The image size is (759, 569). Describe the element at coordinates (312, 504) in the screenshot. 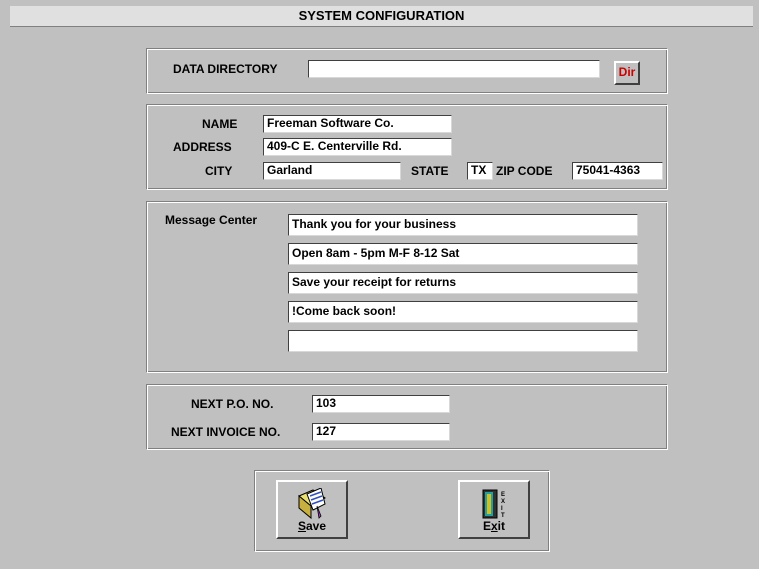

I see `save-icon` at that location.